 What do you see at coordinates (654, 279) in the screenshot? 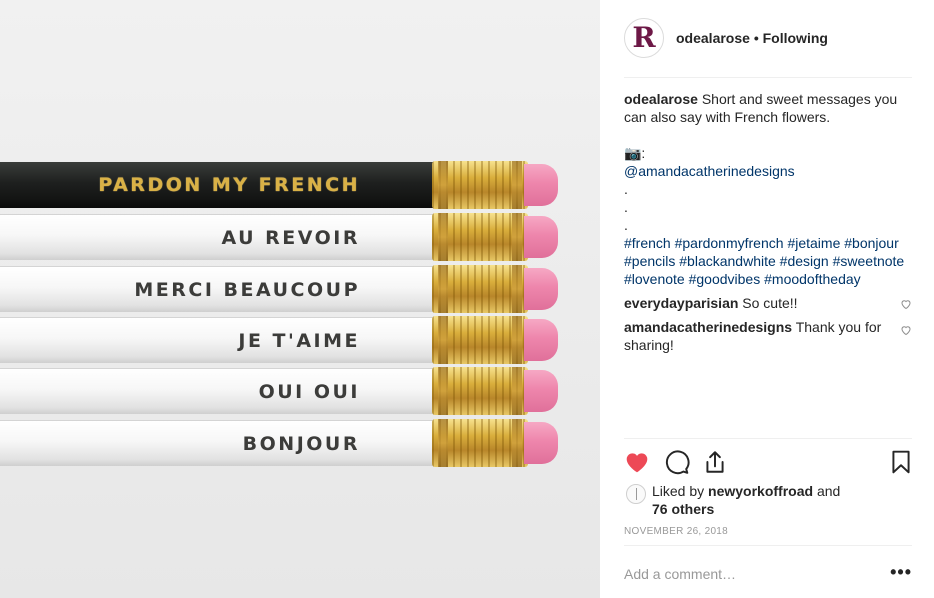
I see `hashtag-link: #lovenote` at bounding box center [654, 279].